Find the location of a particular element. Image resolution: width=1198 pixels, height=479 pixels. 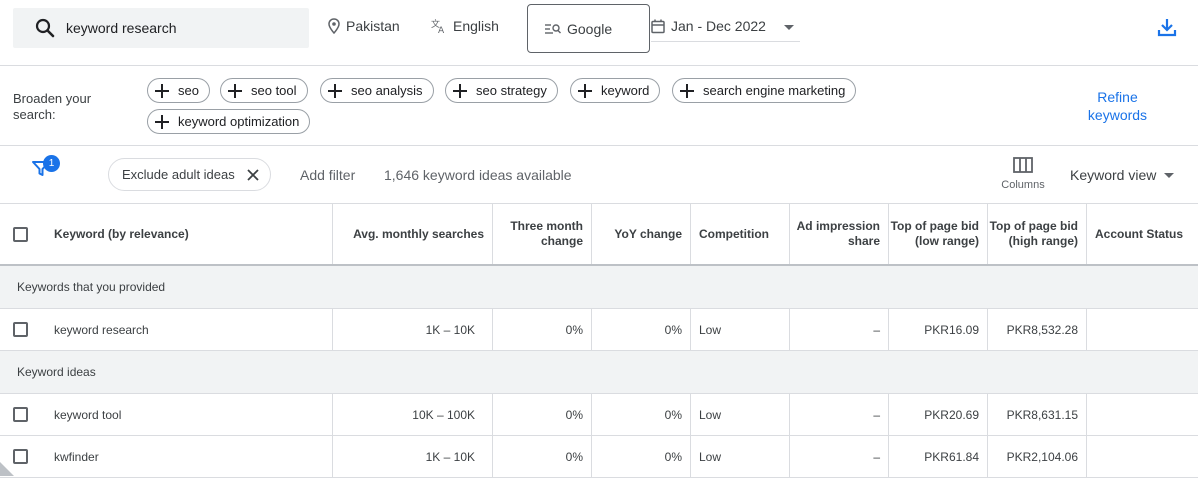

search-icon is located at coordinates (45, 28).